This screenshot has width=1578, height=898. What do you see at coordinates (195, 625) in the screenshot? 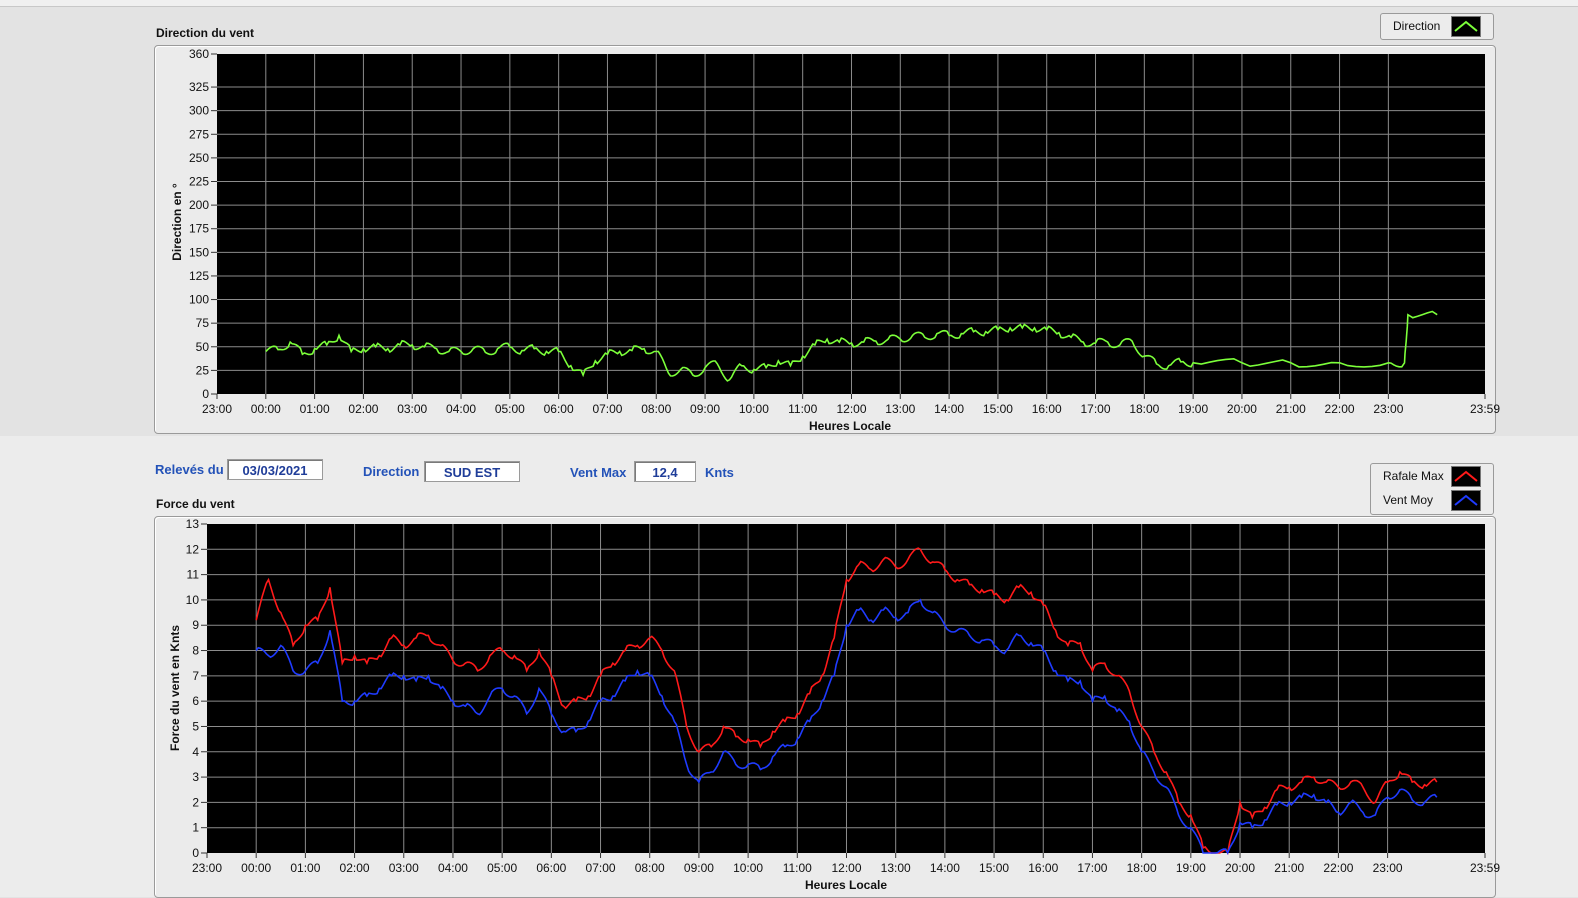
I see `y-tick-label: 9` at bounding box center [195, 625].